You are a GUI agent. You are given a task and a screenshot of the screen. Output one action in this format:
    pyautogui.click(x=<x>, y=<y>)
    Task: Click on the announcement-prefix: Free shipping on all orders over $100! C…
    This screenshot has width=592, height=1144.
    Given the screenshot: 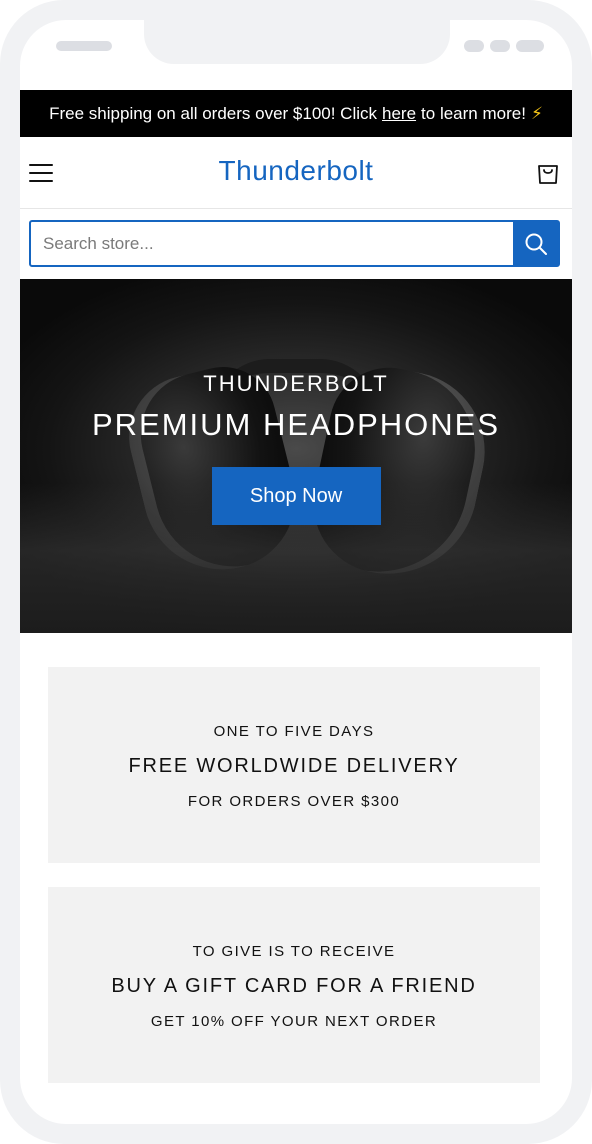 What is the action you would take?
    pyautogui.click(x=213, y=113)
    